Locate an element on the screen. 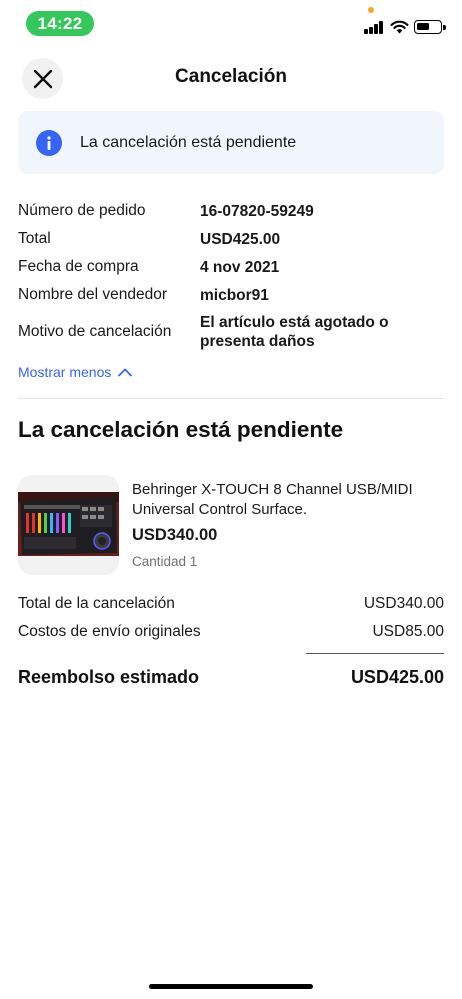  control-surface-image is located at coordinates (68, 524).